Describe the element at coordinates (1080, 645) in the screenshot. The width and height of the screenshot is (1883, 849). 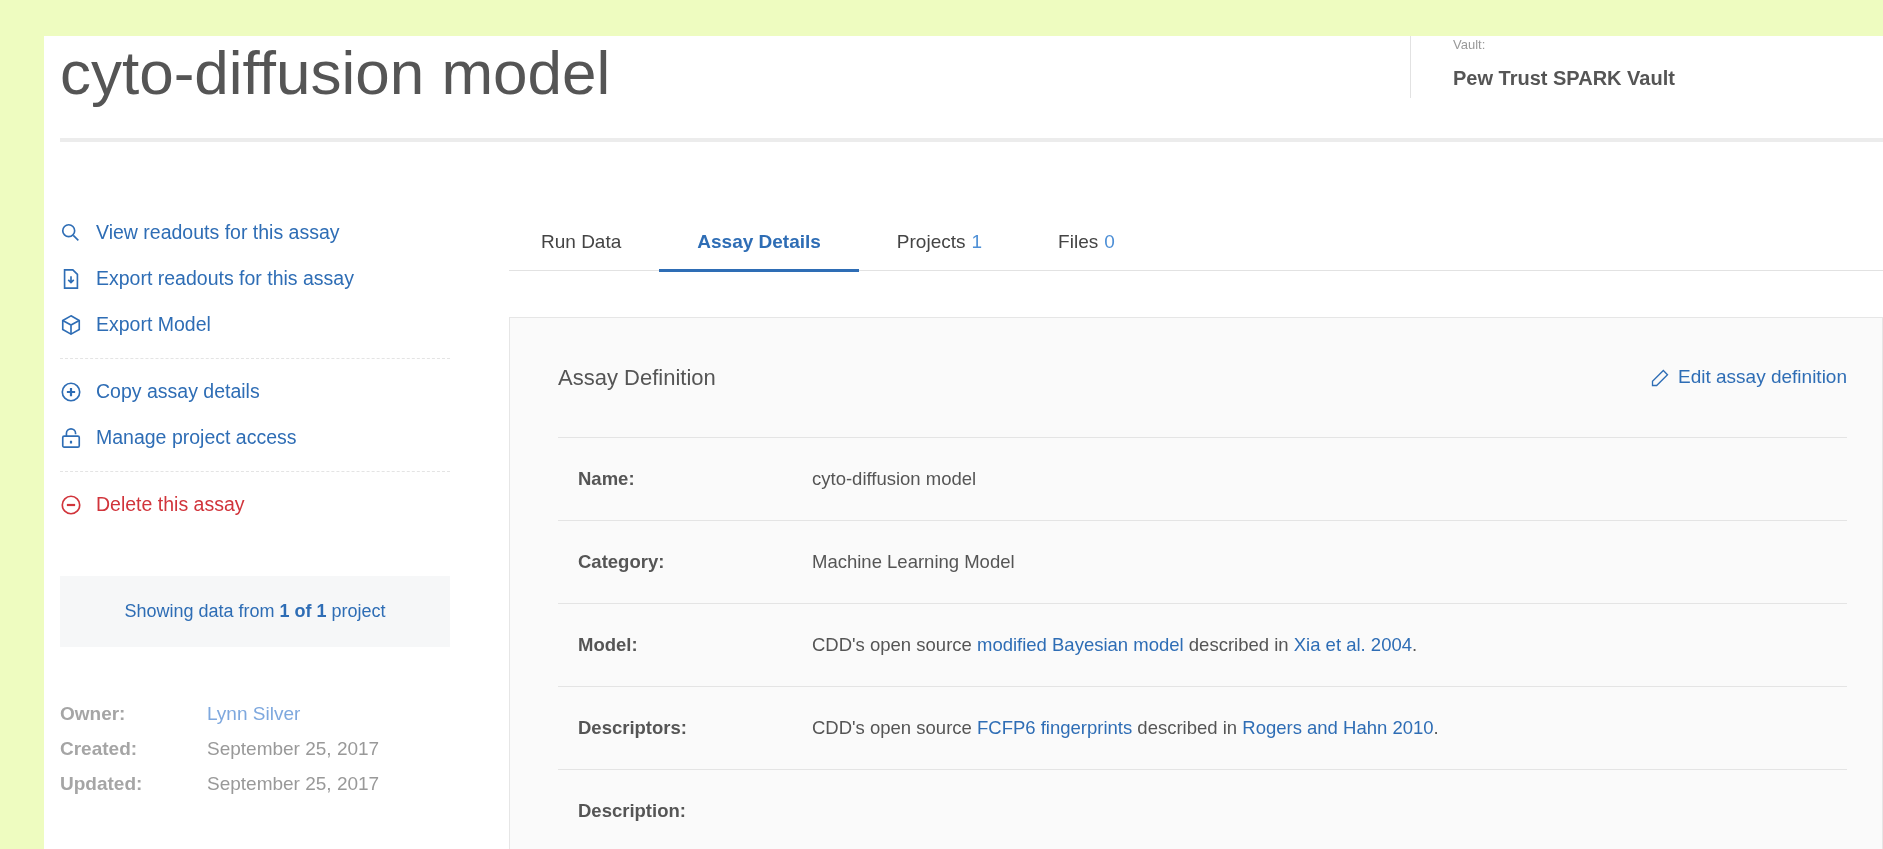
I see `reference-link: modified Bayesian model` at that location.